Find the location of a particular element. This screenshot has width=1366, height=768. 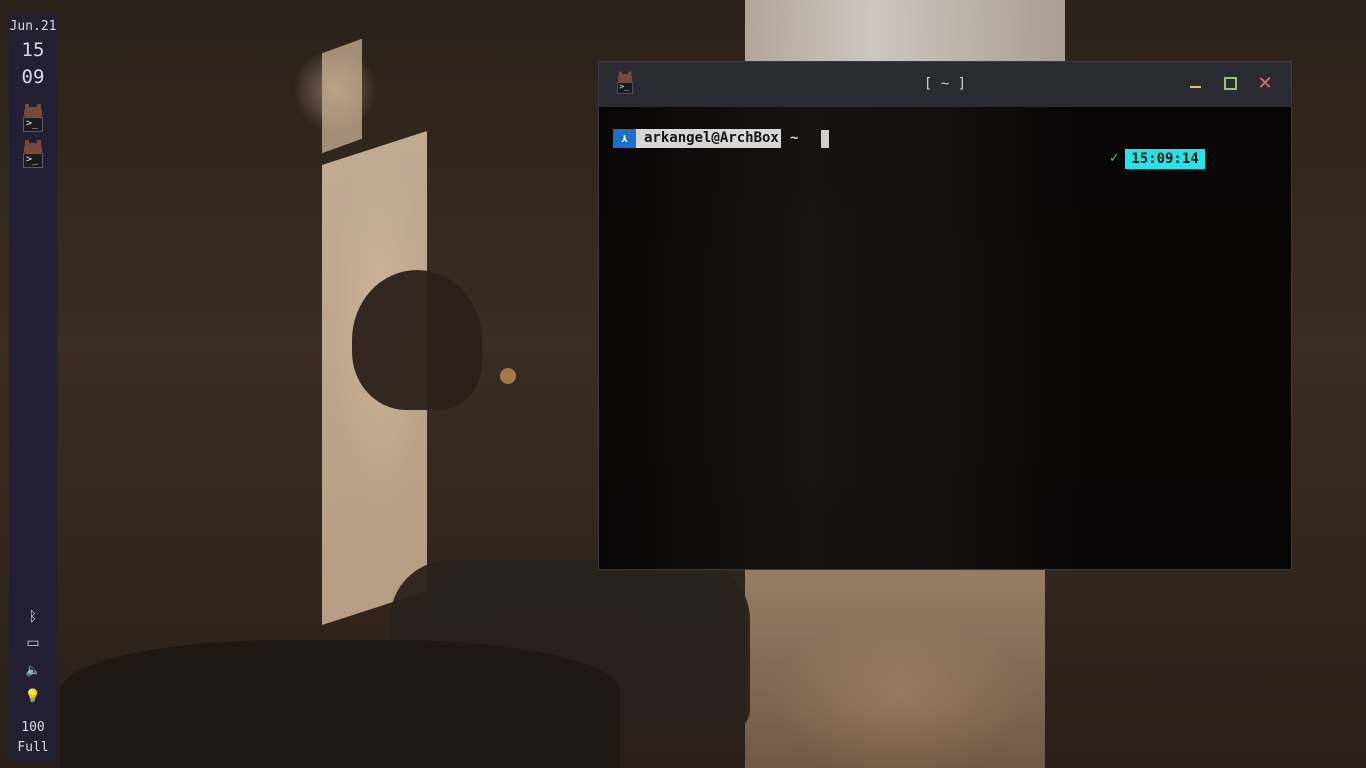

wallpaper-window-bottom is located at coordinates (895, 669).